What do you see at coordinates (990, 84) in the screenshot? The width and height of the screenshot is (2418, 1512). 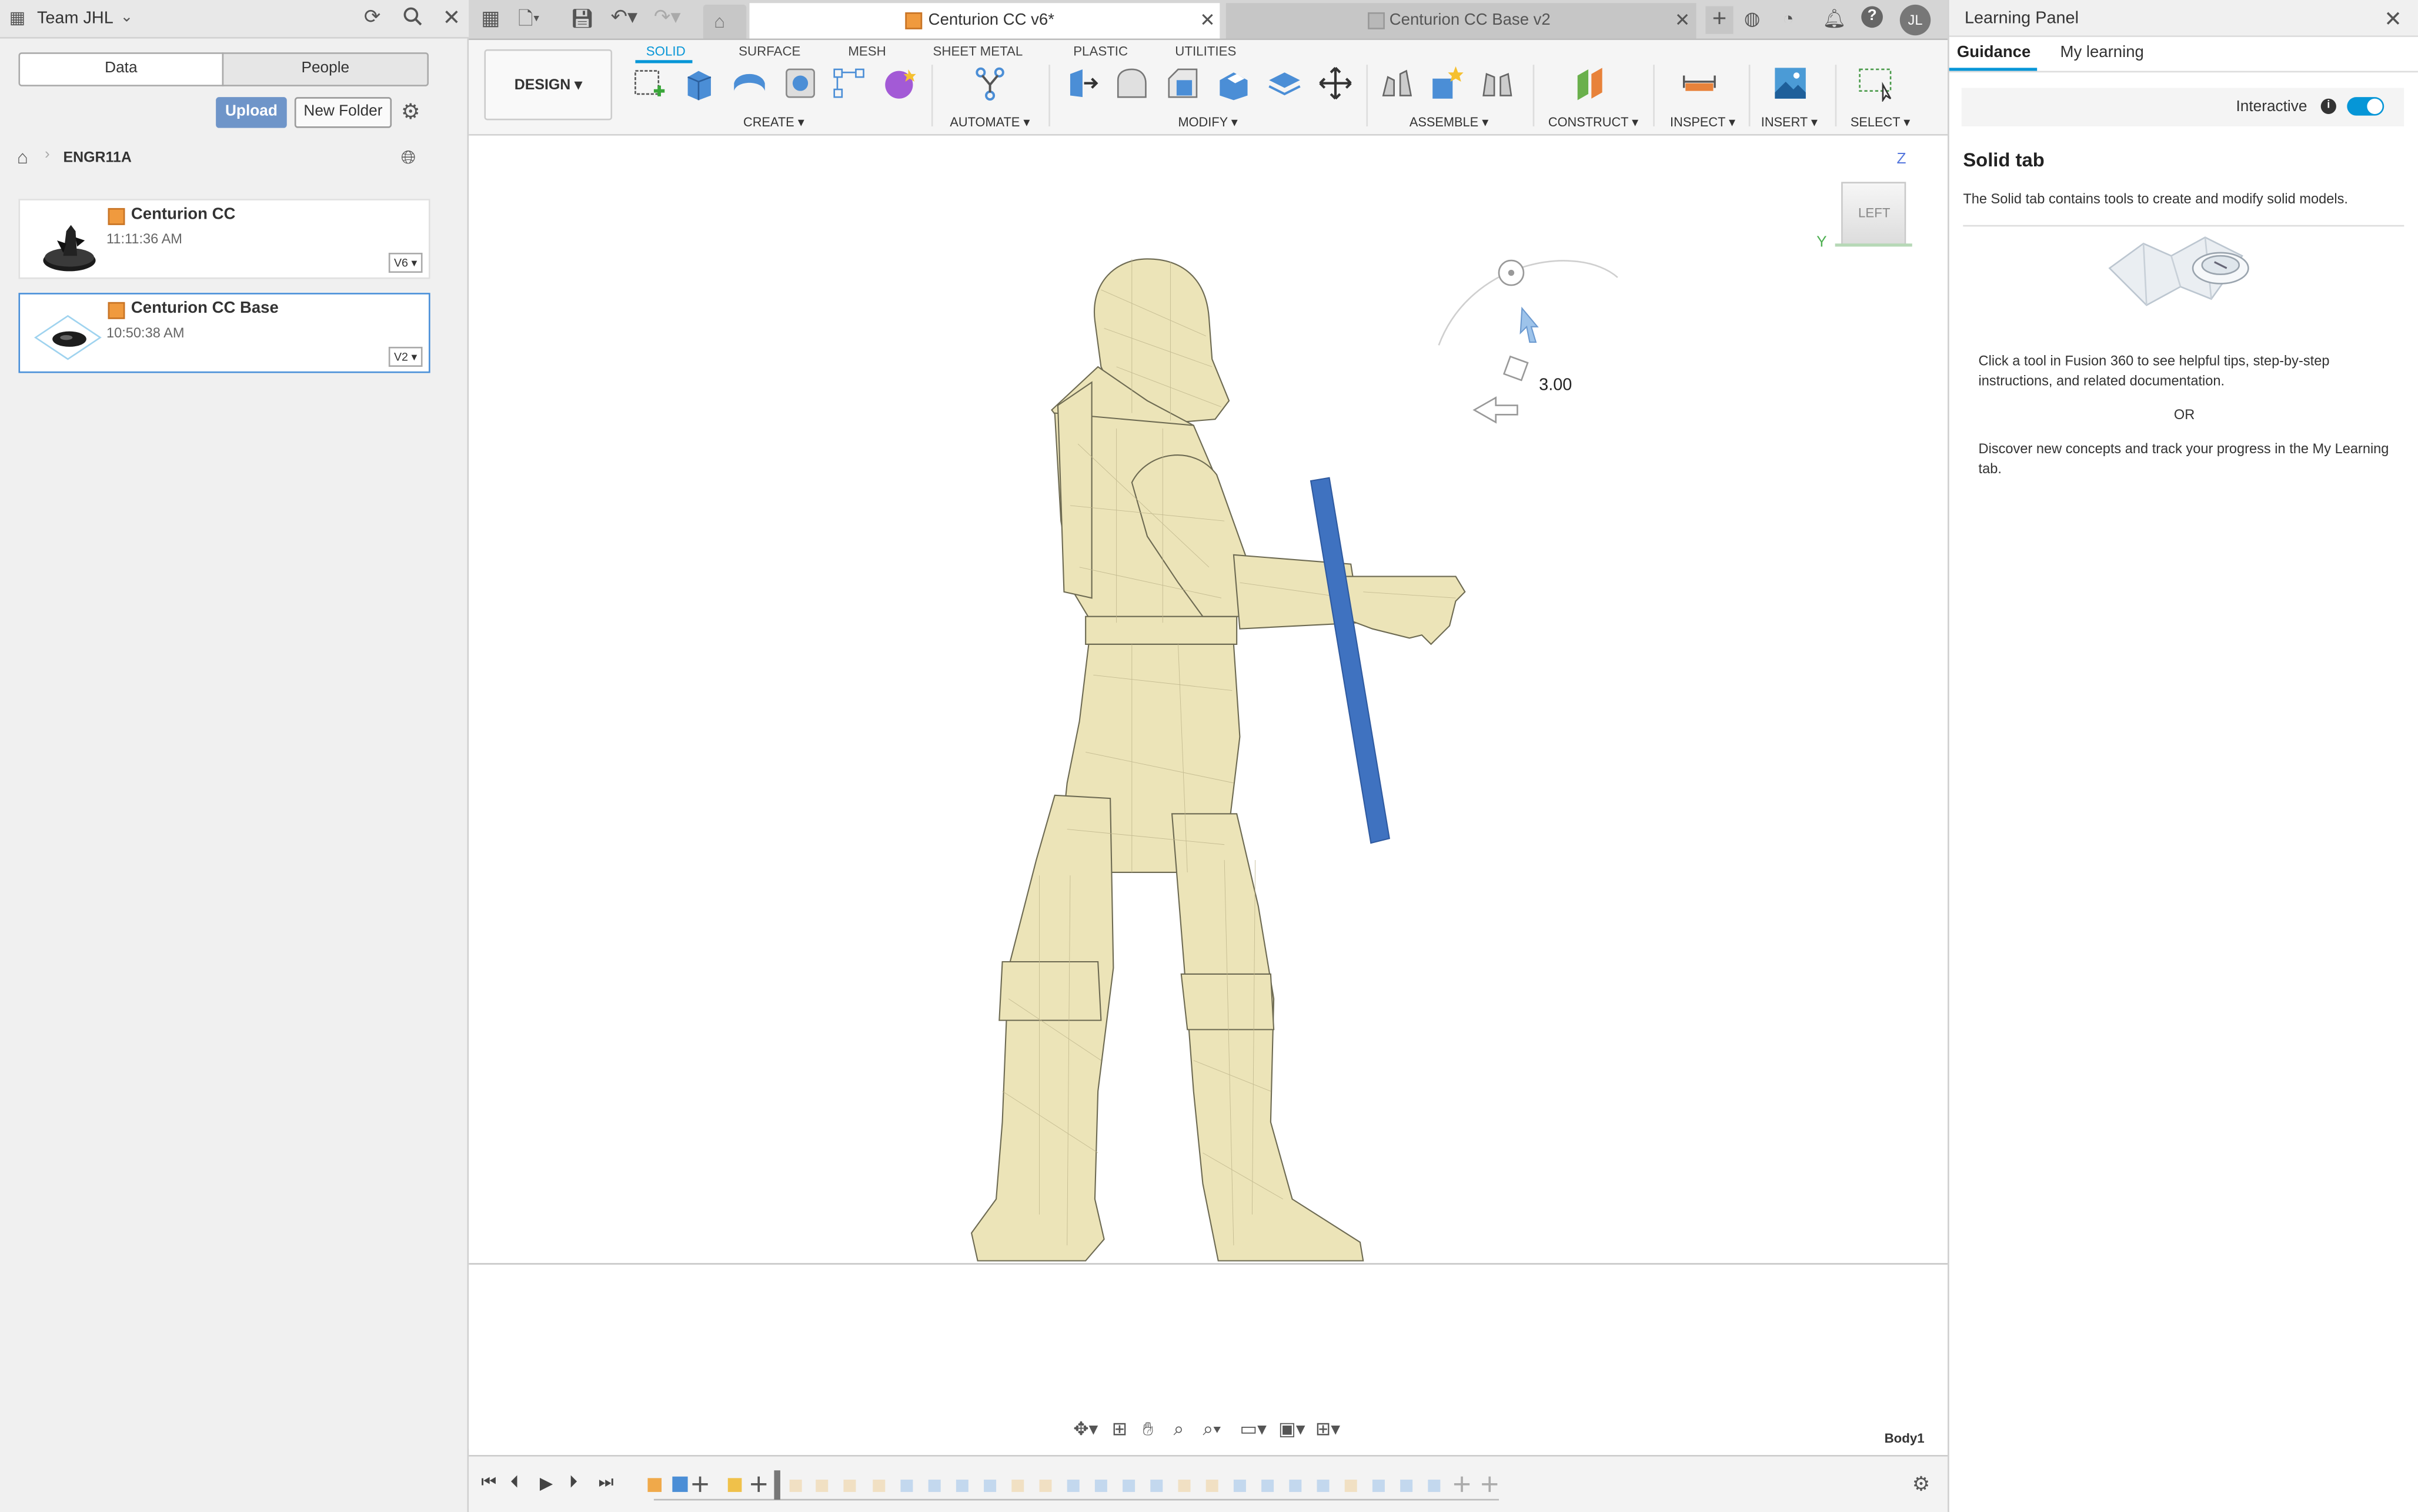 I see `automate-icon` at bounding box center [990, 84].